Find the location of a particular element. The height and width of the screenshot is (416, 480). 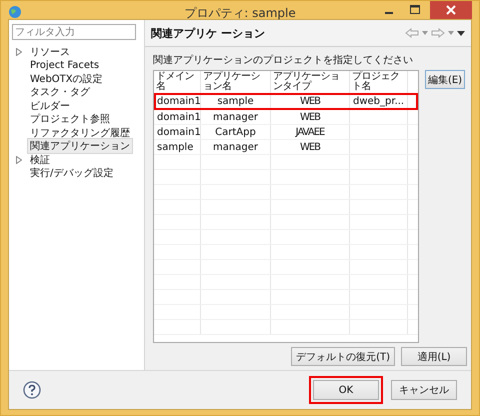

page-title: 関連アプリケ ーション is located at coordinates (208, 33).